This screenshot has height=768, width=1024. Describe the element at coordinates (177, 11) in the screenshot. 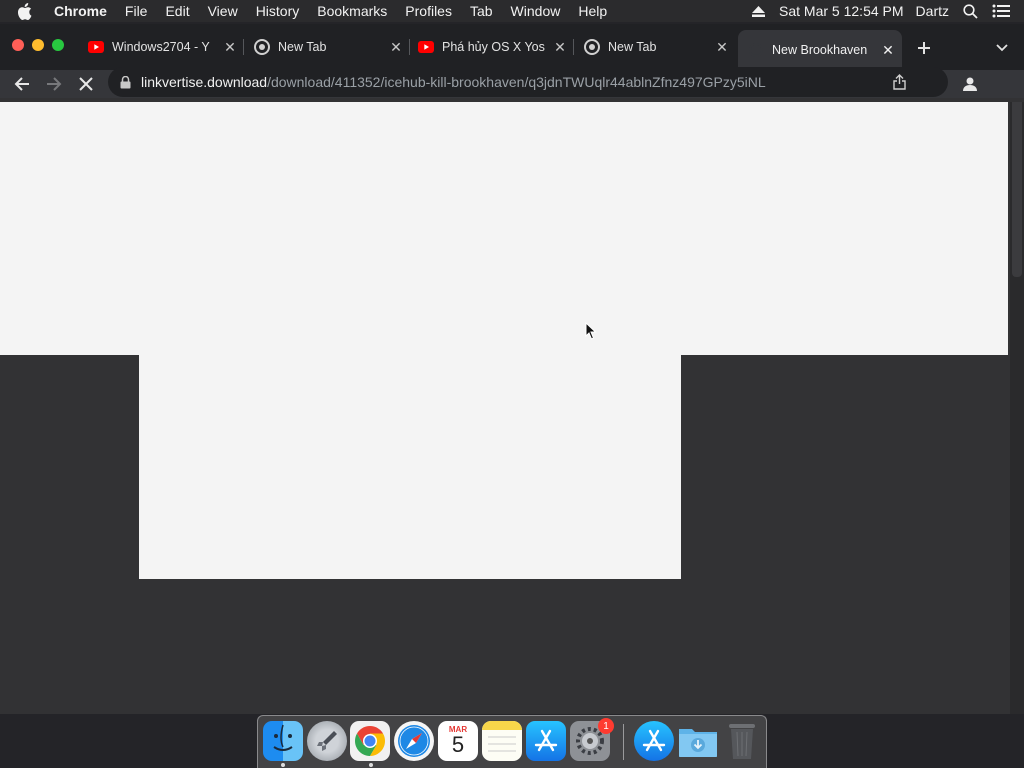

I see `menu-edit: Edit` at that location.